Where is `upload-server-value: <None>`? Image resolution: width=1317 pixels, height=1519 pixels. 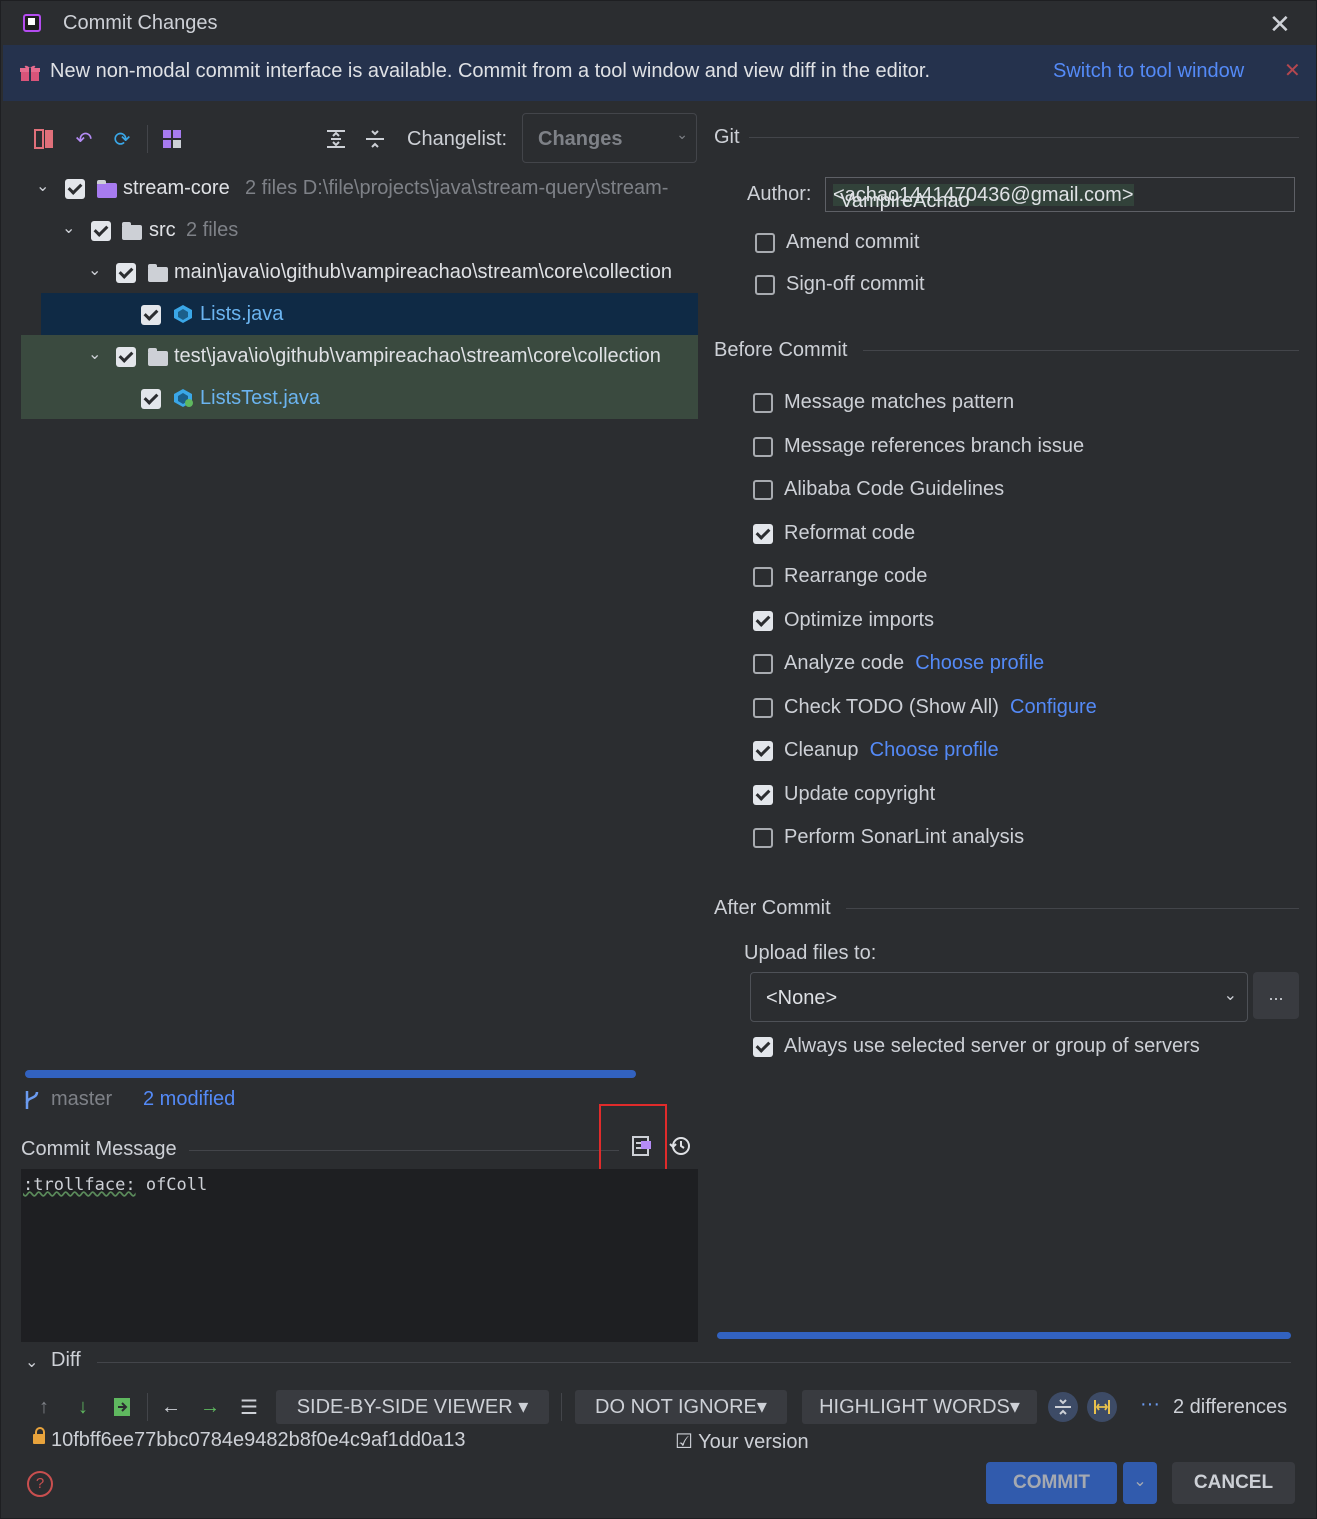
upload-server-value: <None> is located at coordinates (802, 998).